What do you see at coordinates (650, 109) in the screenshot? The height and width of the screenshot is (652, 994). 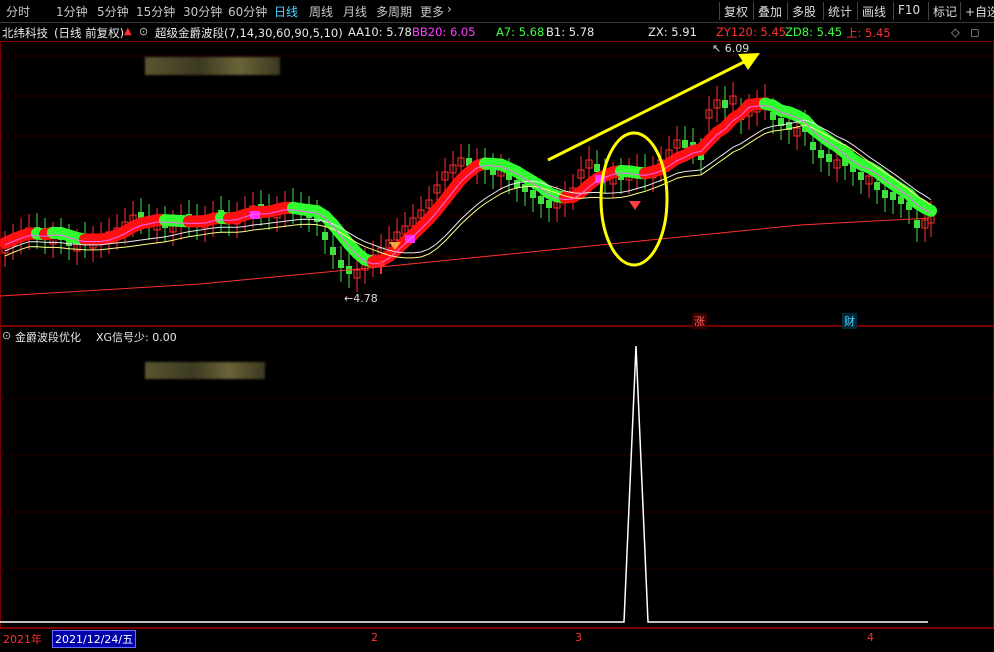 I see `trend-arrow` at bounding box center [650, 109].